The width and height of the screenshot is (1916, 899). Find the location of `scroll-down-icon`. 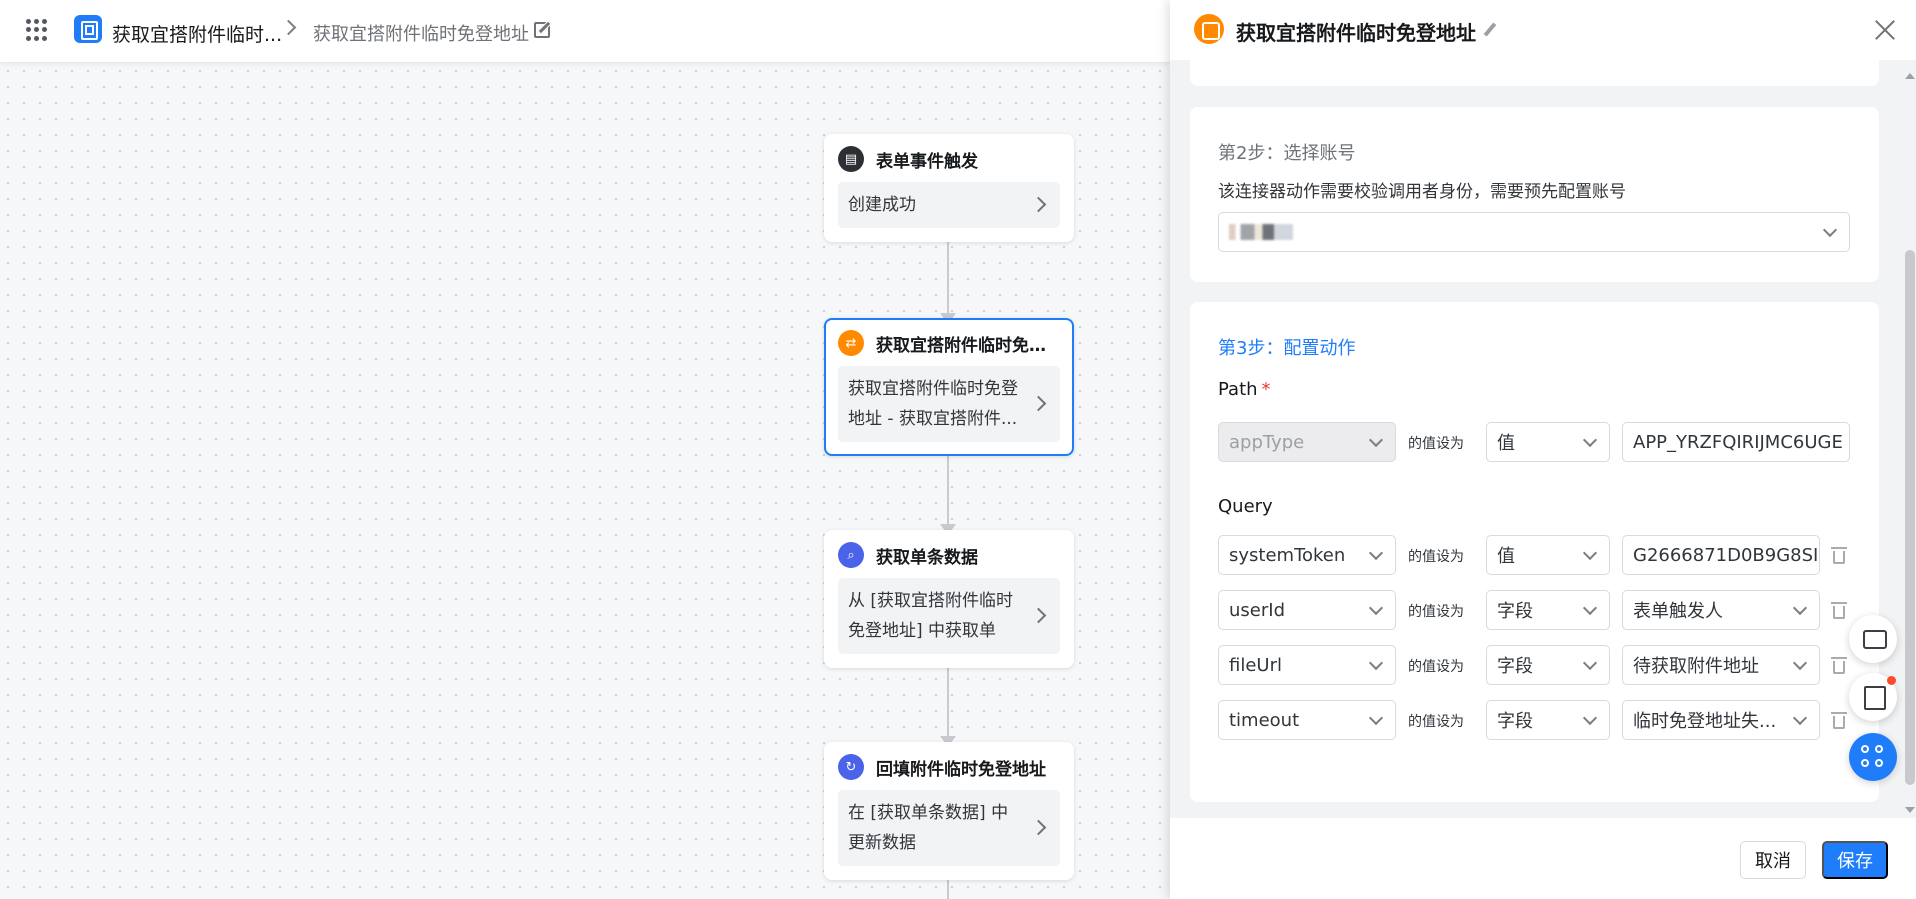

scroll-down-icon is located at coordinates (1910, 810).